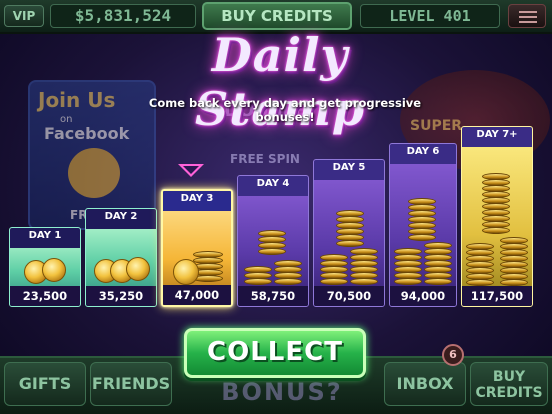 Image resolution: width=552 pixels, height=414 pixels. What do you see at coordinates (425, 384) in the screenshot?
I see `inbox-button: INBOX` at bounding box center [425, 384].